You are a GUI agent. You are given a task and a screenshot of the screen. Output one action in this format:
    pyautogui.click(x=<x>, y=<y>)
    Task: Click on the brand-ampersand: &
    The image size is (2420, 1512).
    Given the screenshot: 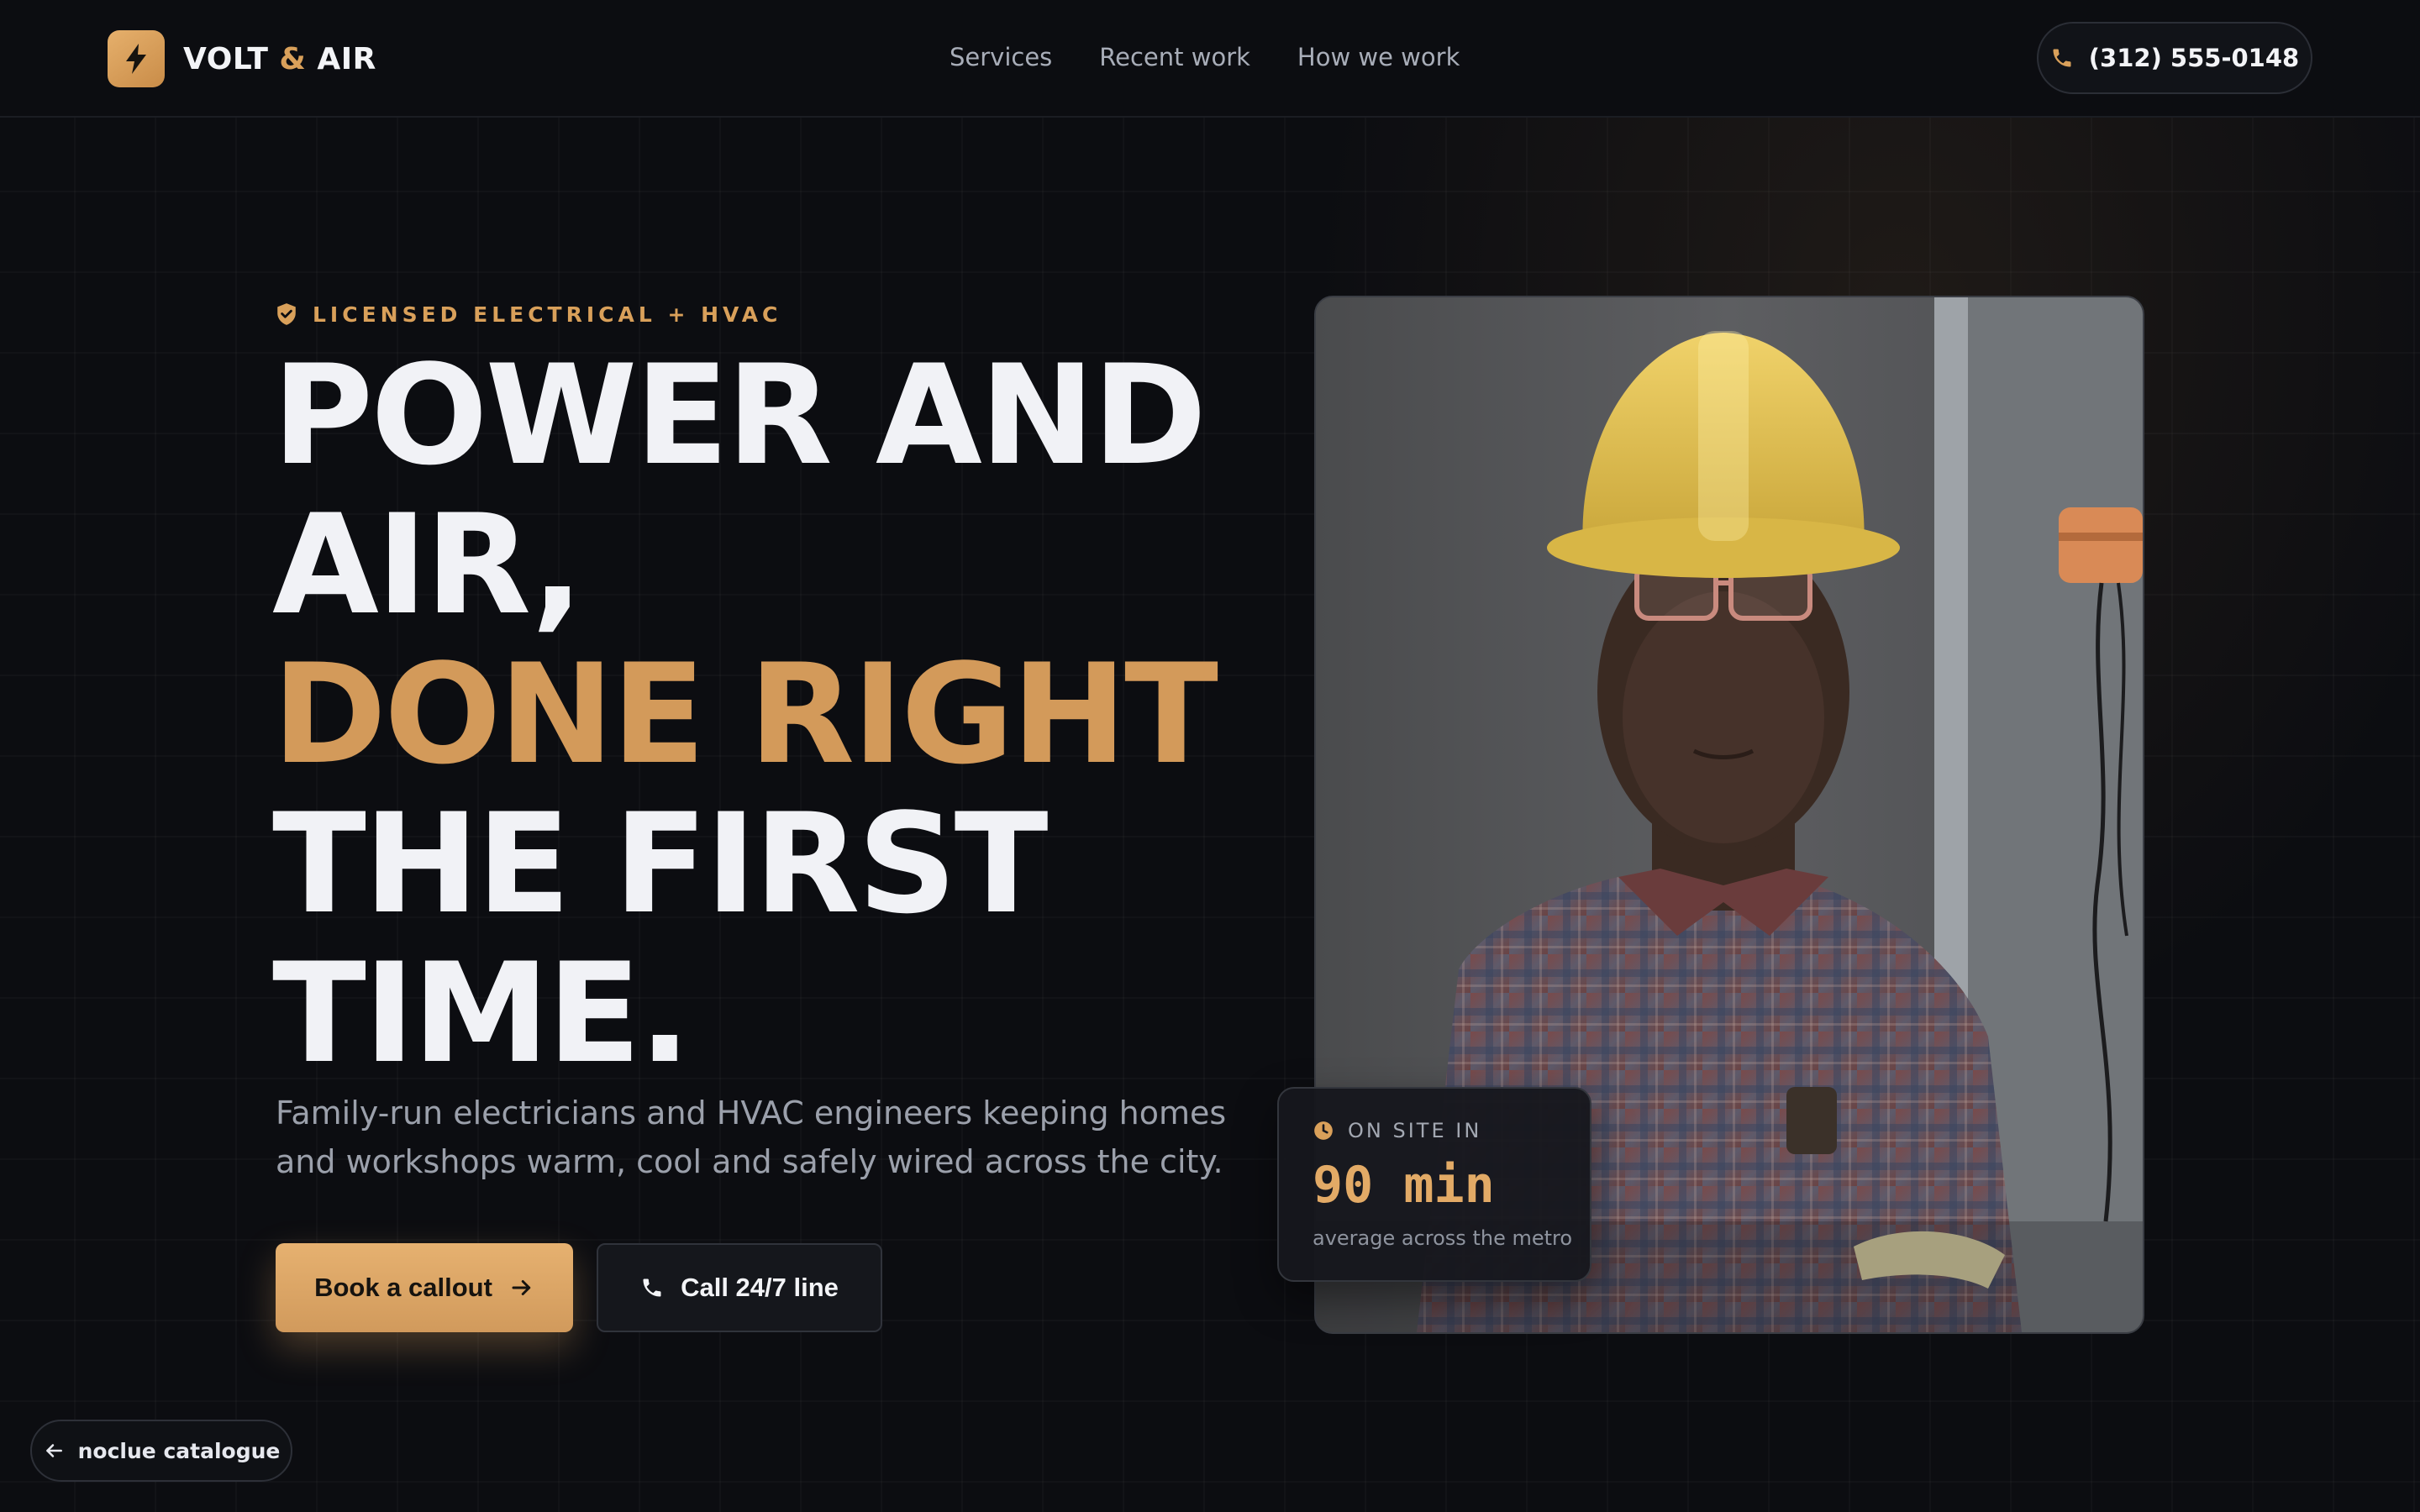 What is the action you would take?
    pyautogui.click(x=293, y=58)
    